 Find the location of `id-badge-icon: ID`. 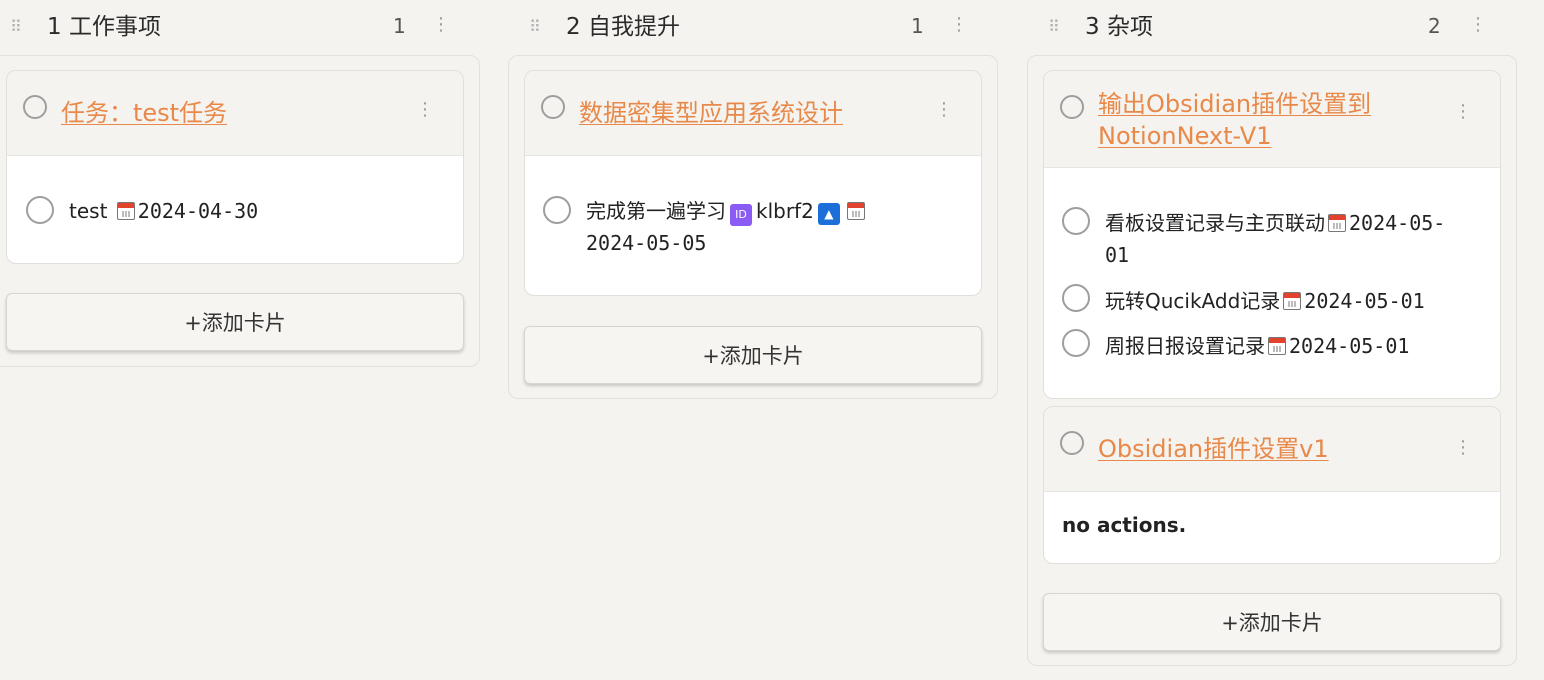

id-badge-icon: ID is located at coordinates (741, 215).